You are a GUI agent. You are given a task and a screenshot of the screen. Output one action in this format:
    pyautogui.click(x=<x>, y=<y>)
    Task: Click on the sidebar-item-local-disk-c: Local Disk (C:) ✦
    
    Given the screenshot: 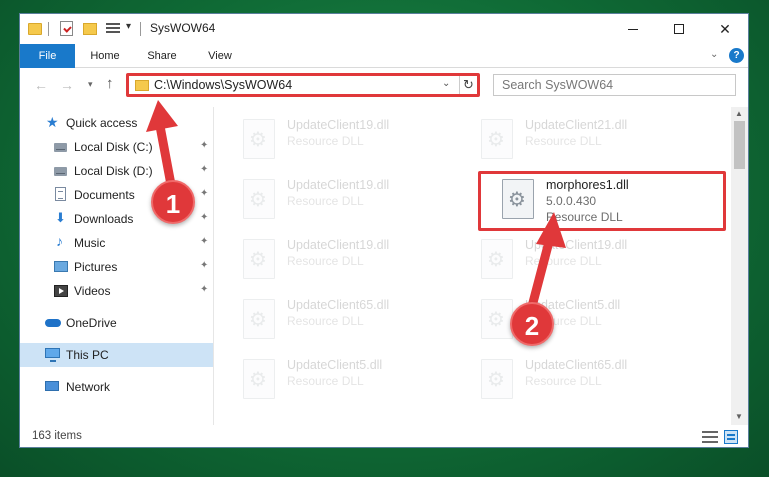 What is the action you would take?
    pyautogui.click(x=116, y=147)
    